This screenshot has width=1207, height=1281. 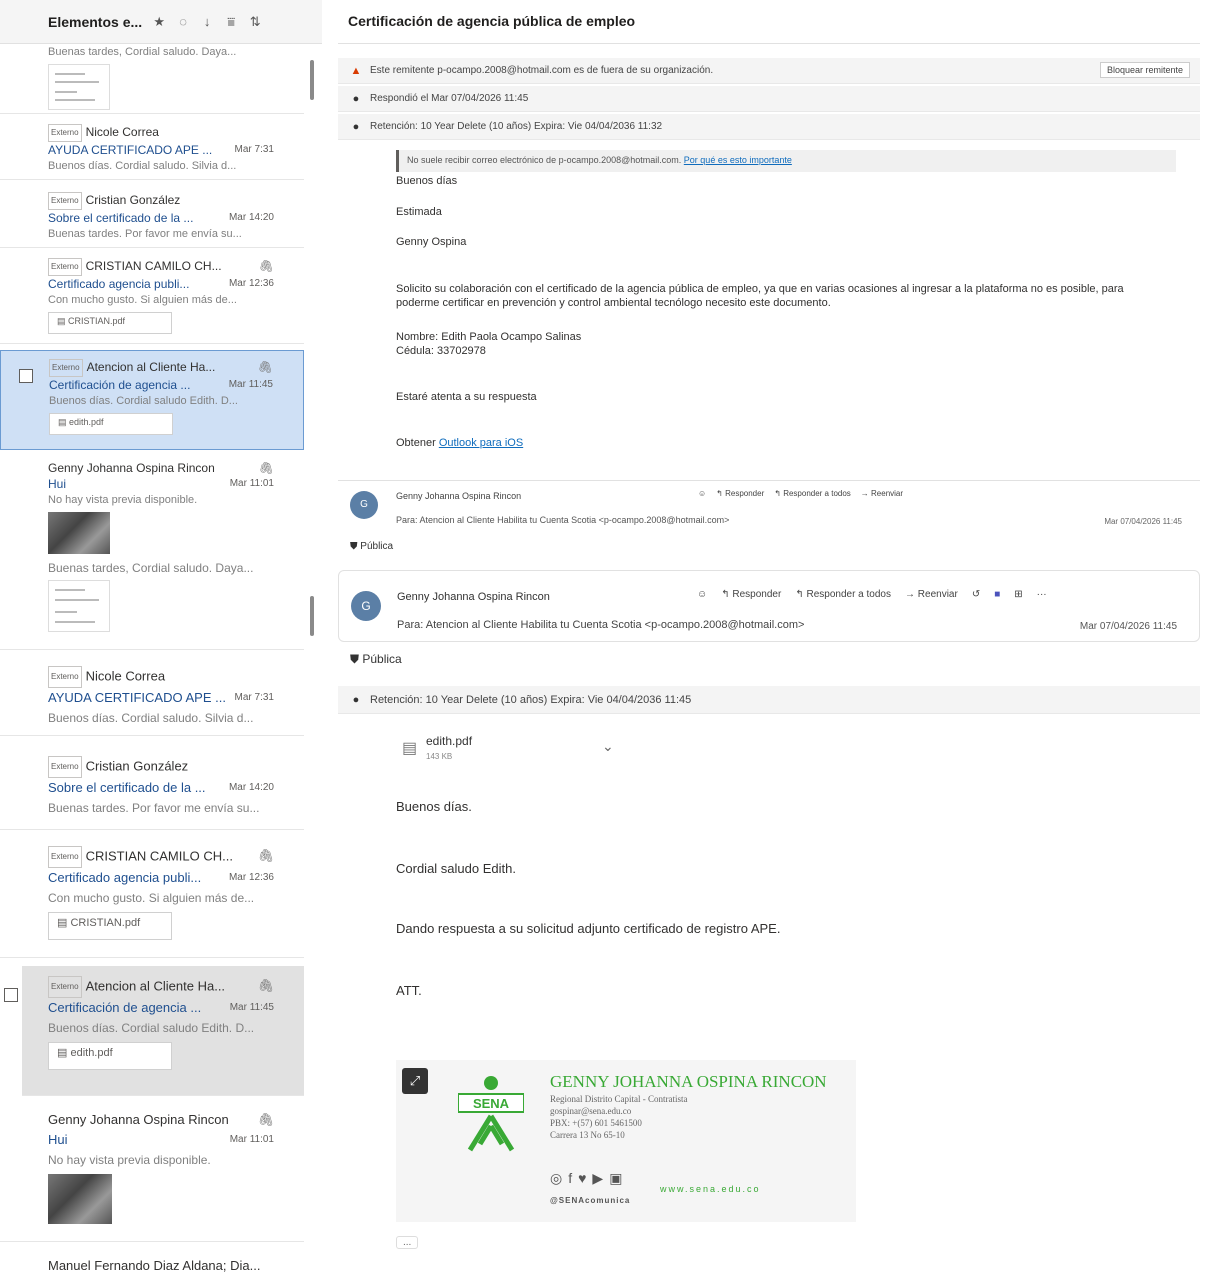 I want to click on msg-nombre: Nombre: Edith Paola Ocampo Salinas, so click(x=489, y=337).